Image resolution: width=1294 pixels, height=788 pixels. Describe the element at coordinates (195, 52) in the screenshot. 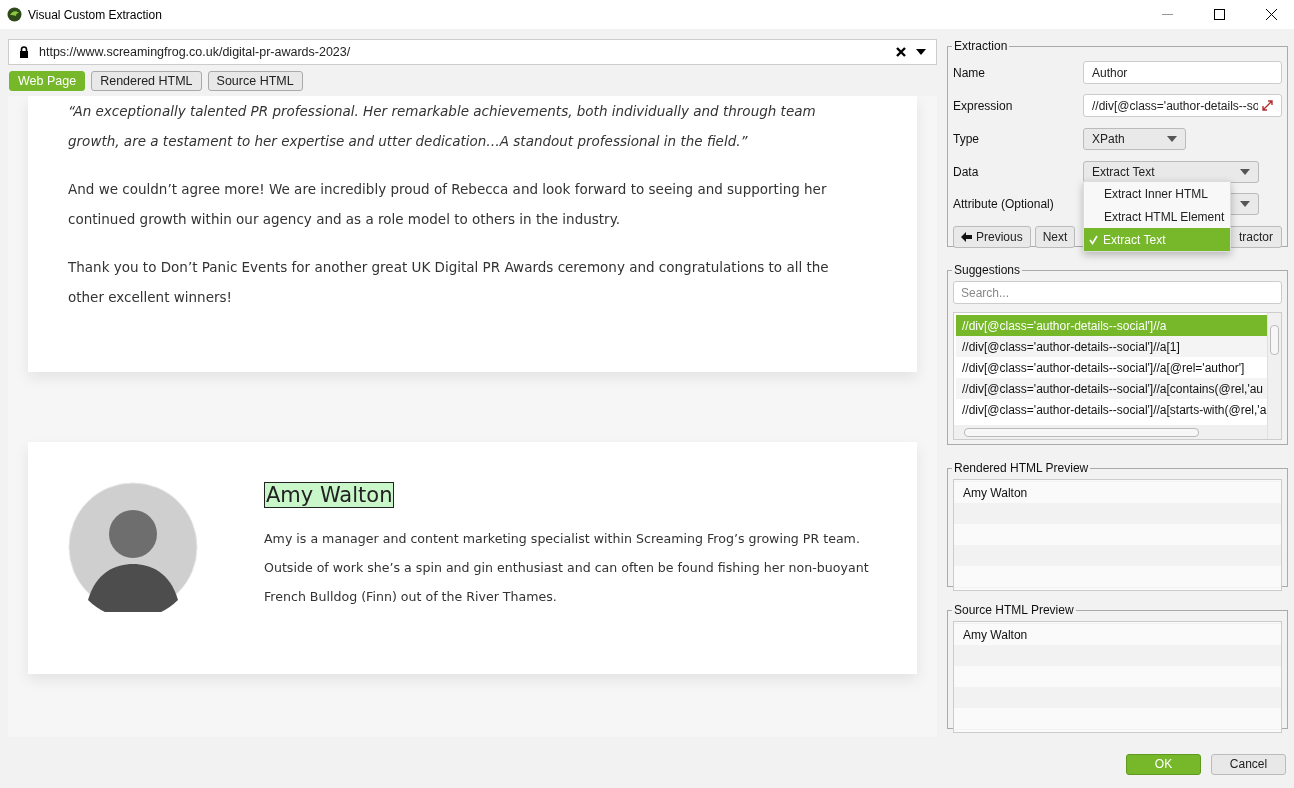

I see `url-text: https://www.screamingfrog.co.uk/digital-pr-awards-2023/` at that location.